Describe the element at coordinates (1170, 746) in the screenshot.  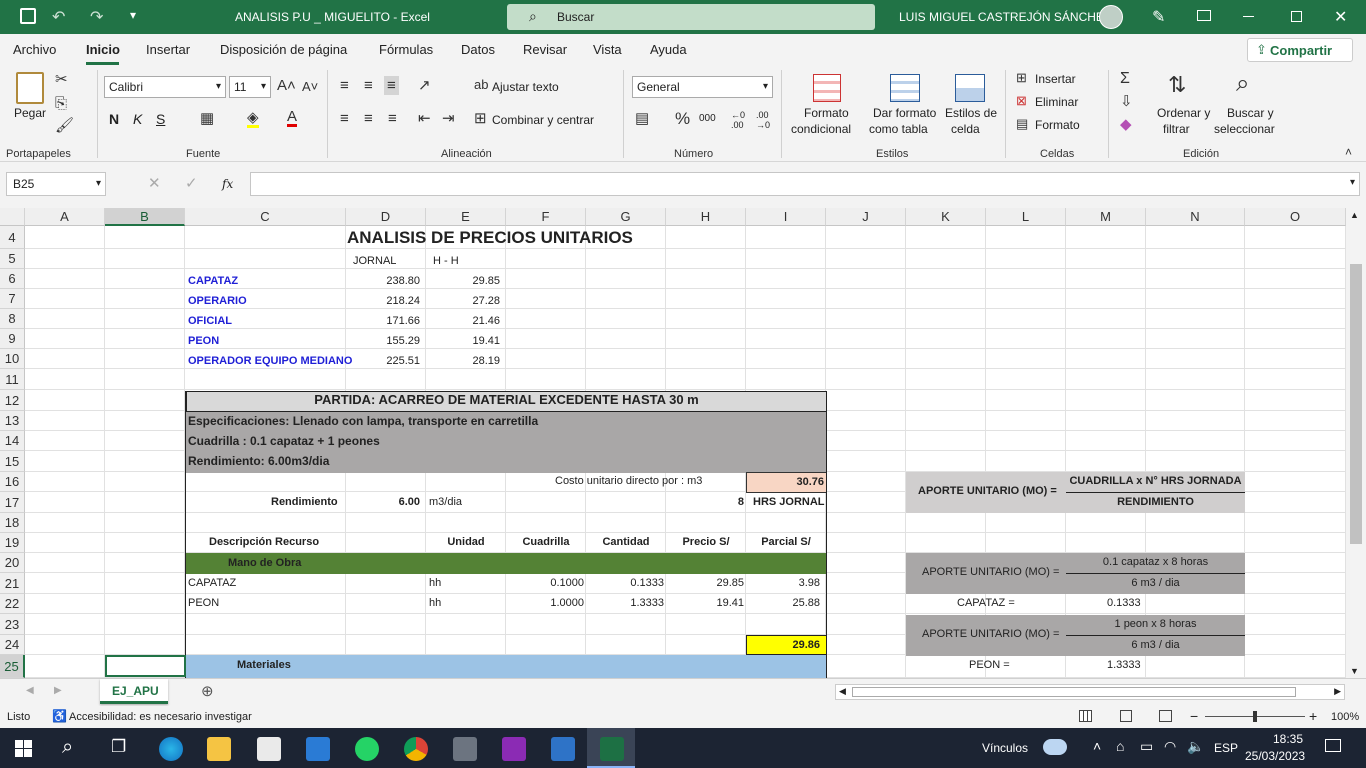
I see `wifi-icon: ◠` at that location.